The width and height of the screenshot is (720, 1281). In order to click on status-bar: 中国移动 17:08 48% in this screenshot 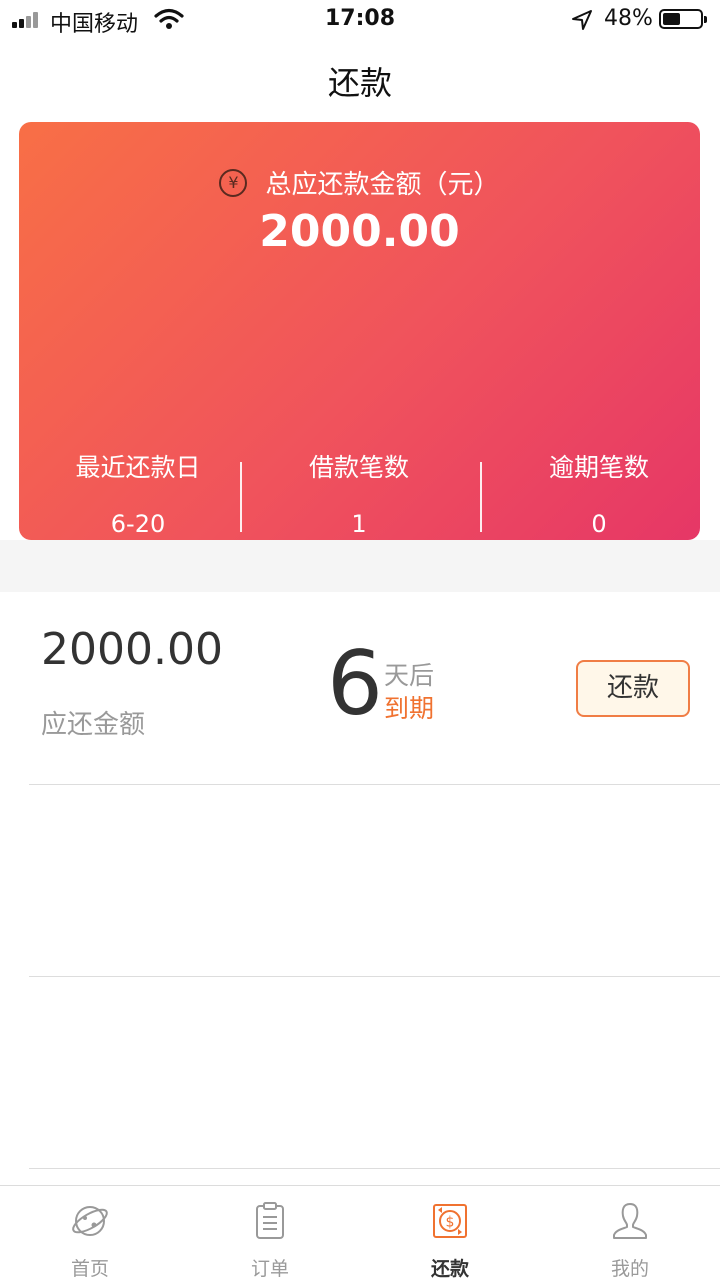, I will do `click(360, 20)`.